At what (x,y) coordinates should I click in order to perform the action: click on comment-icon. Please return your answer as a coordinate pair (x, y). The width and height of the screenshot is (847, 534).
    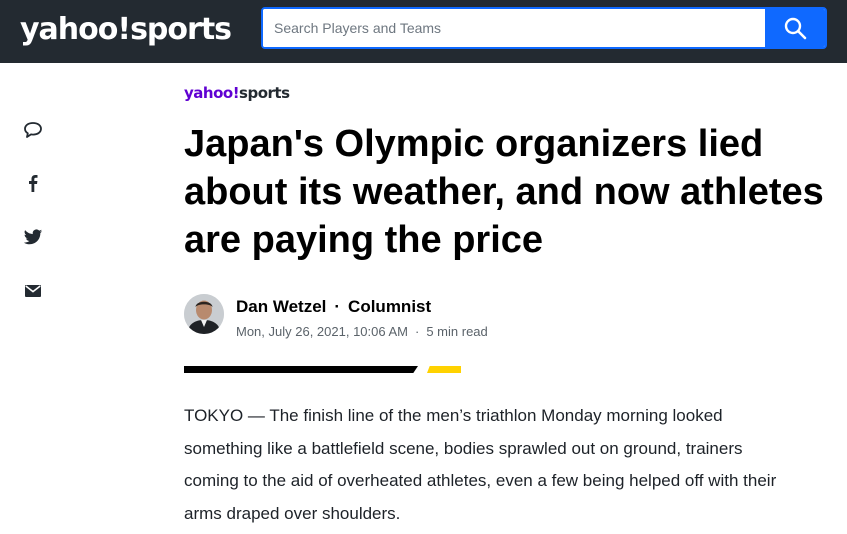
    Looking at the image, I should click on (33, 130).